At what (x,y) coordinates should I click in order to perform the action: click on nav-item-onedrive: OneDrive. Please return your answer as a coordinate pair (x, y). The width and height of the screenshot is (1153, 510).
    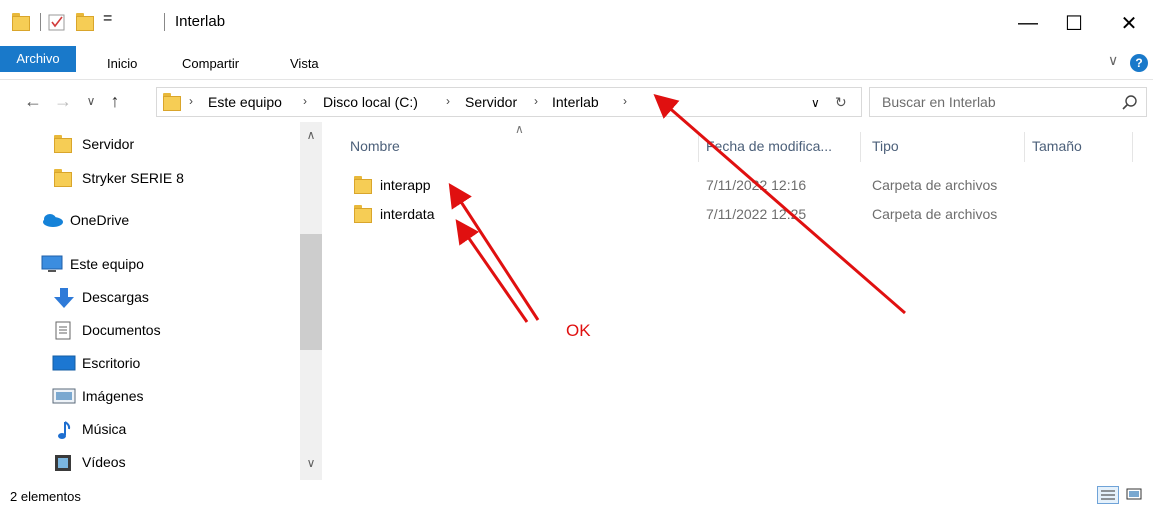
    Looking at the image, I should click on (150, 220).